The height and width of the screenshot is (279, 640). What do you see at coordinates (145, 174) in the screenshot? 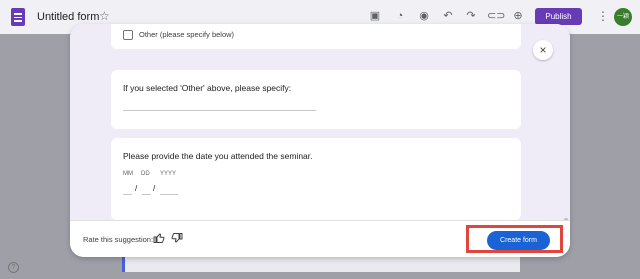
I see `day-label: DD` at bounding box center [145, 174].